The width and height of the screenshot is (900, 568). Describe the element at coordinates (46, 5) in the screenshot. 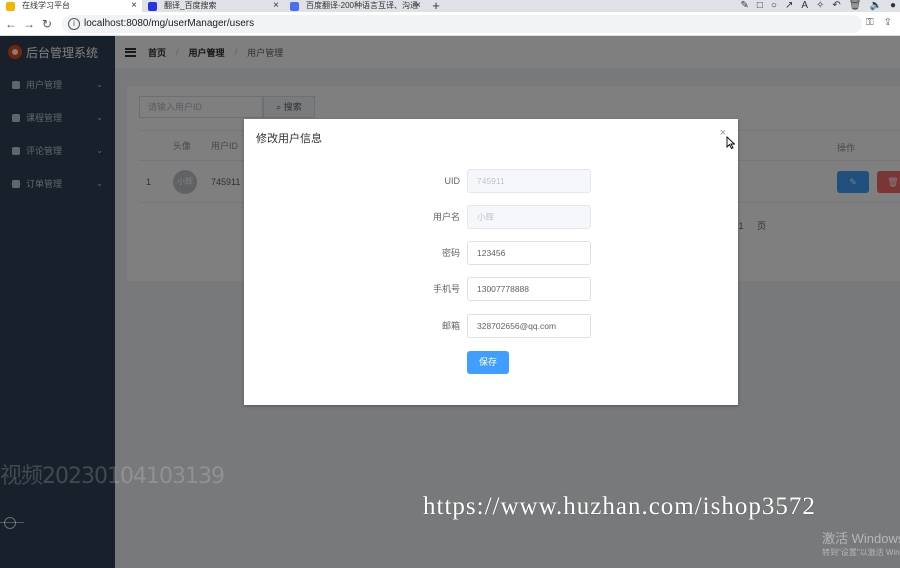

I see `tab-title: 在线学习平台` at that location.